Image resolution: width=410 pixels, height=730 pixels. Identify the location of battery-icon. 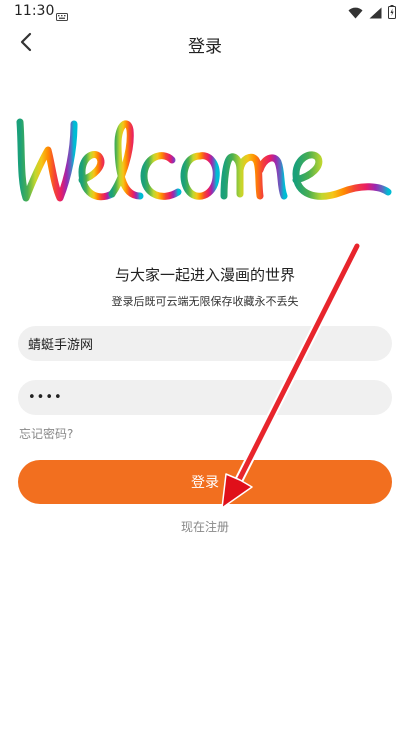
(392, 13).